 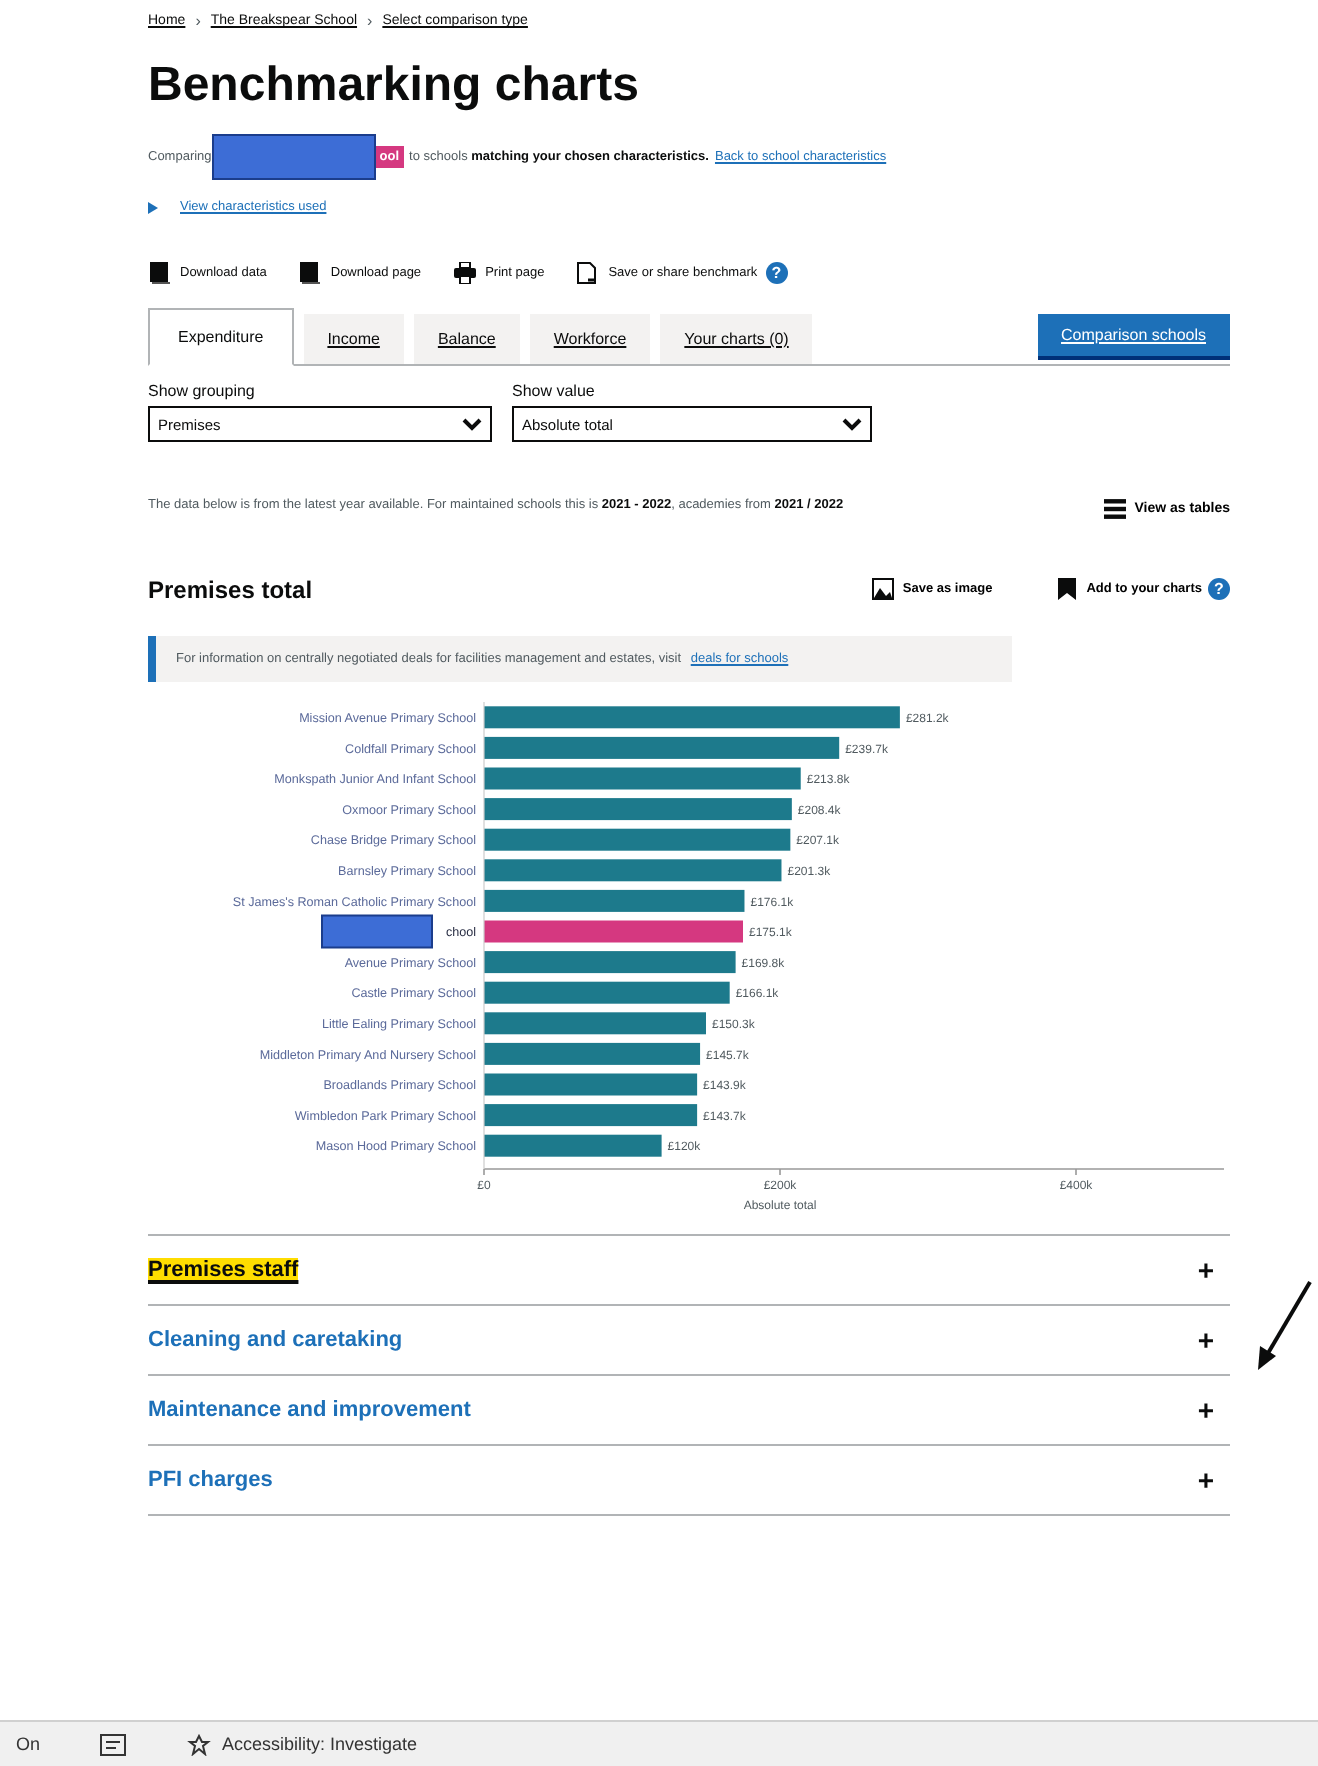 What do you see at coordinates (309, 1409) in the screenshot?
I see `accordion-heading: Maintenance and improvement` at bounding box center [309, 1409].